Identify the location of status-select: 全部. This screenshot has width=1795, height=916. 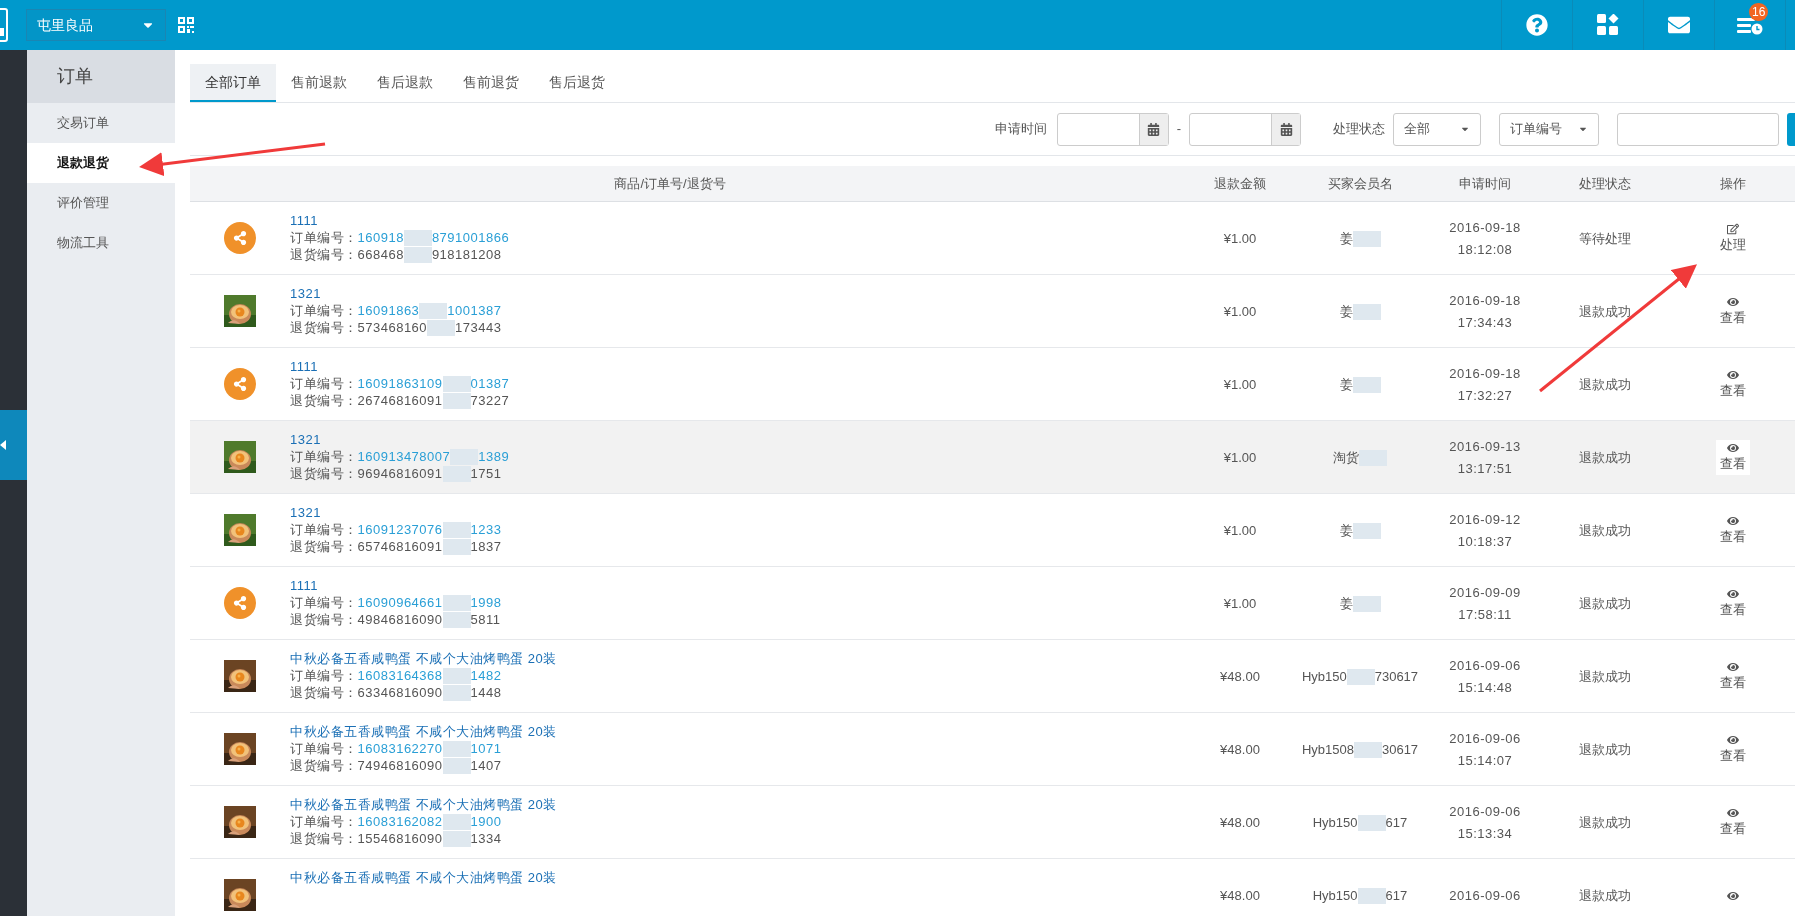
(1437, 129).